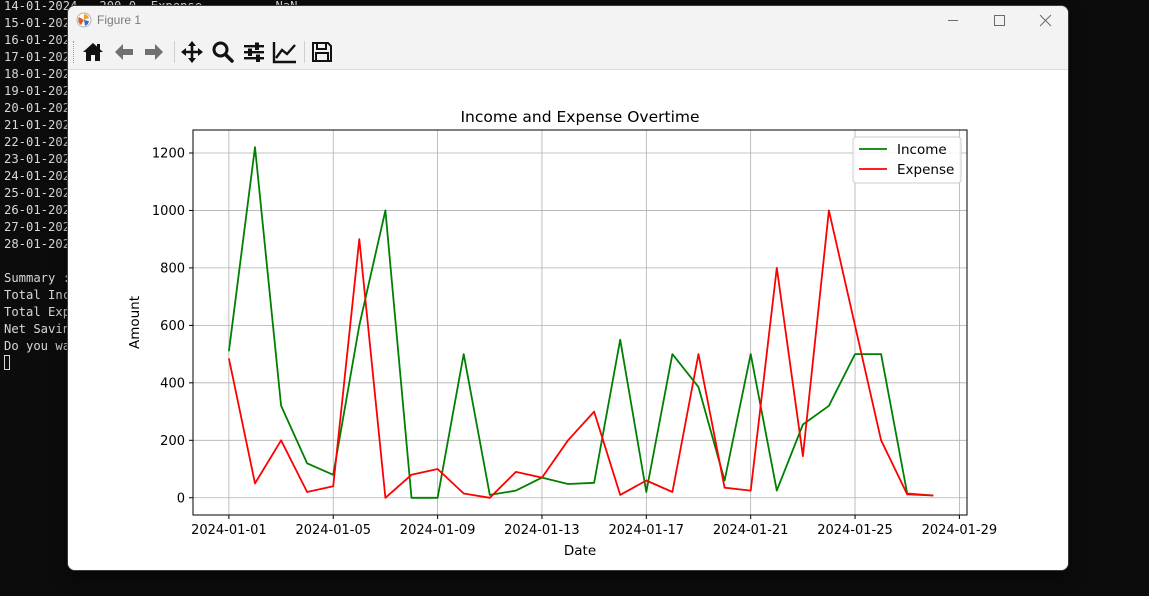  Describe the element at coordinates (37, 91) in the screenshot. I see `terminal-line: 19-01-202` at that location.